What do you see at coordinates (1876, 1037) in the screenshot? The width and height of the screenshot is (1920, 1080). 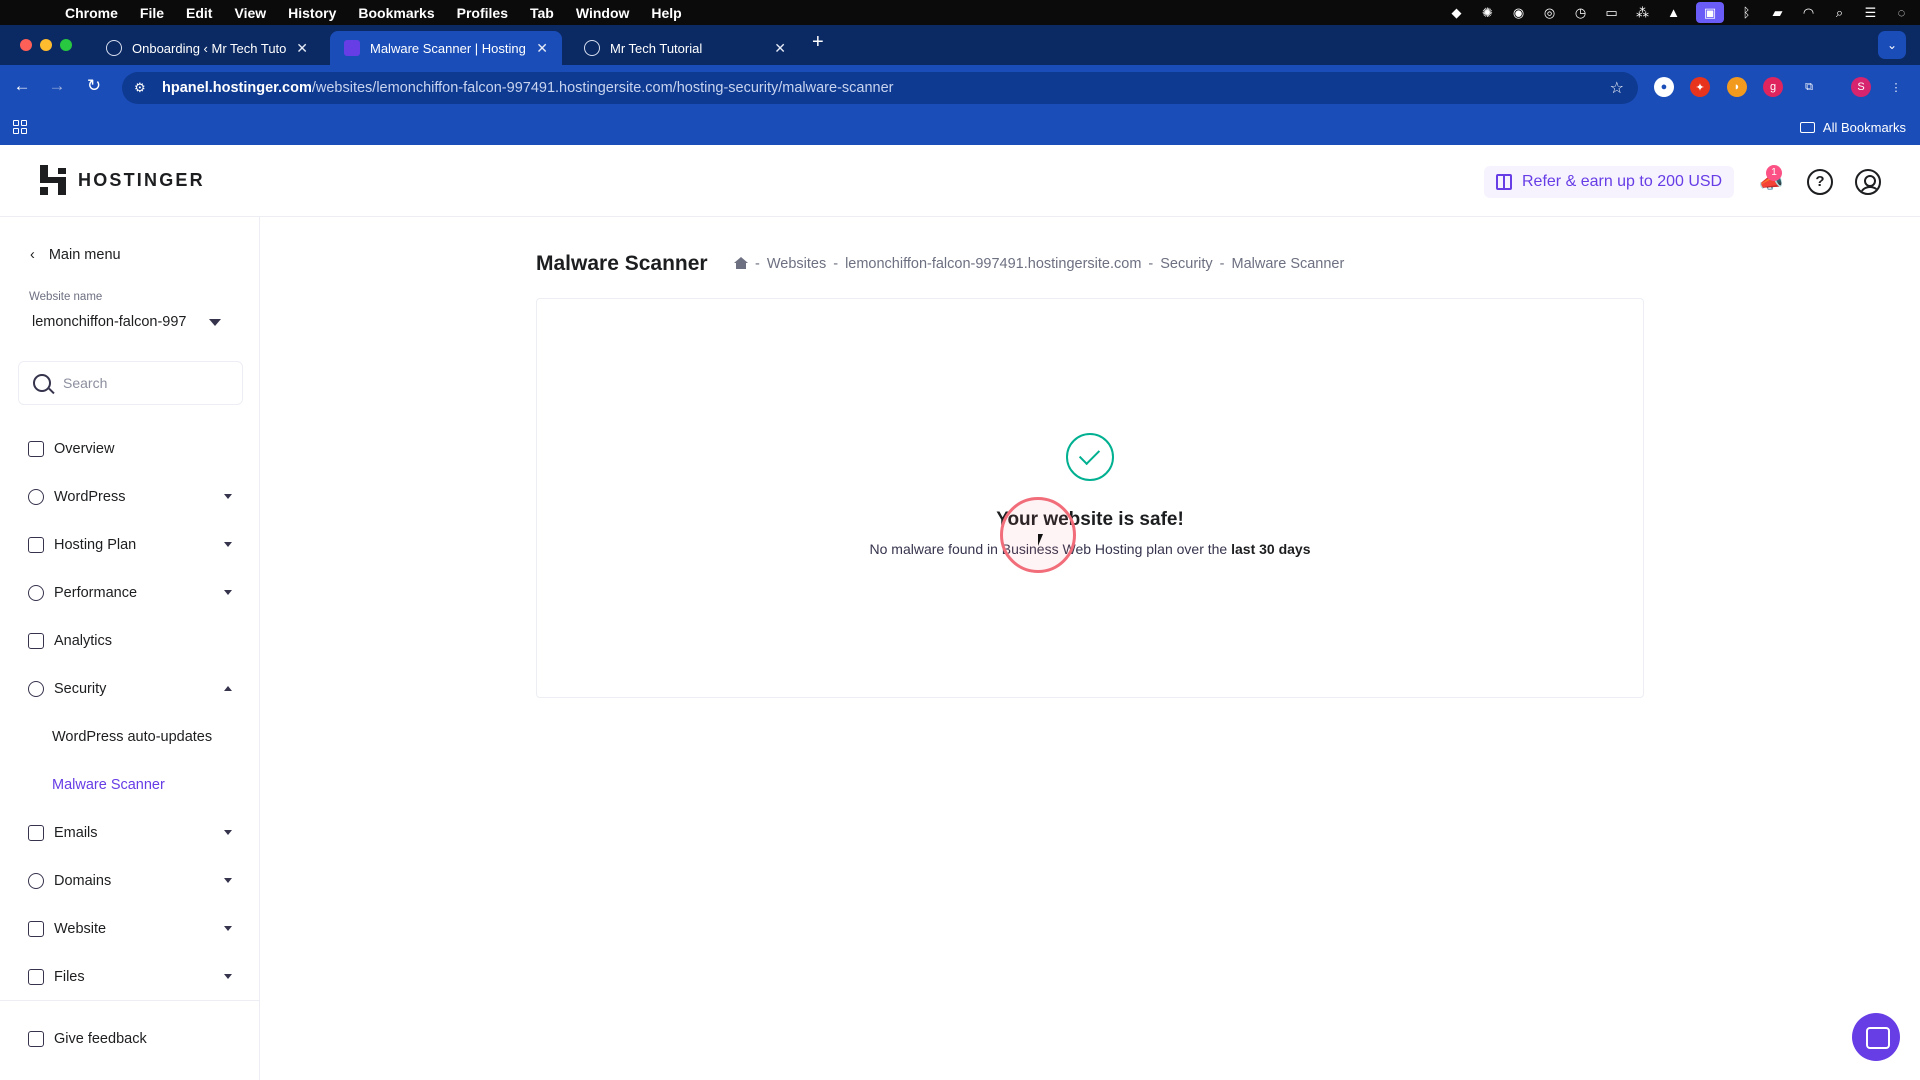 I see `live-chat-button` at bounding box center [1876, 1037].